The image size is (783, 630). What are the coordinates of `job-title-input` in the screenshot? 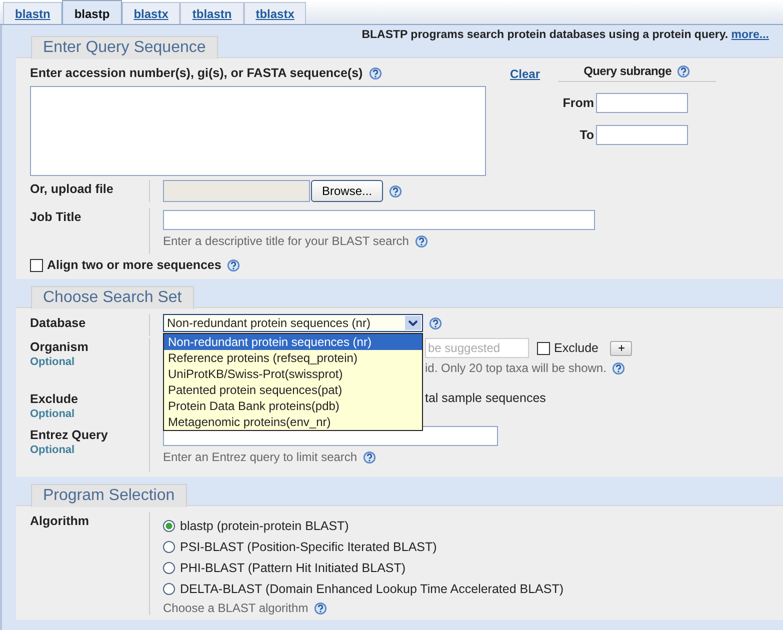 It's located at (379, 220).